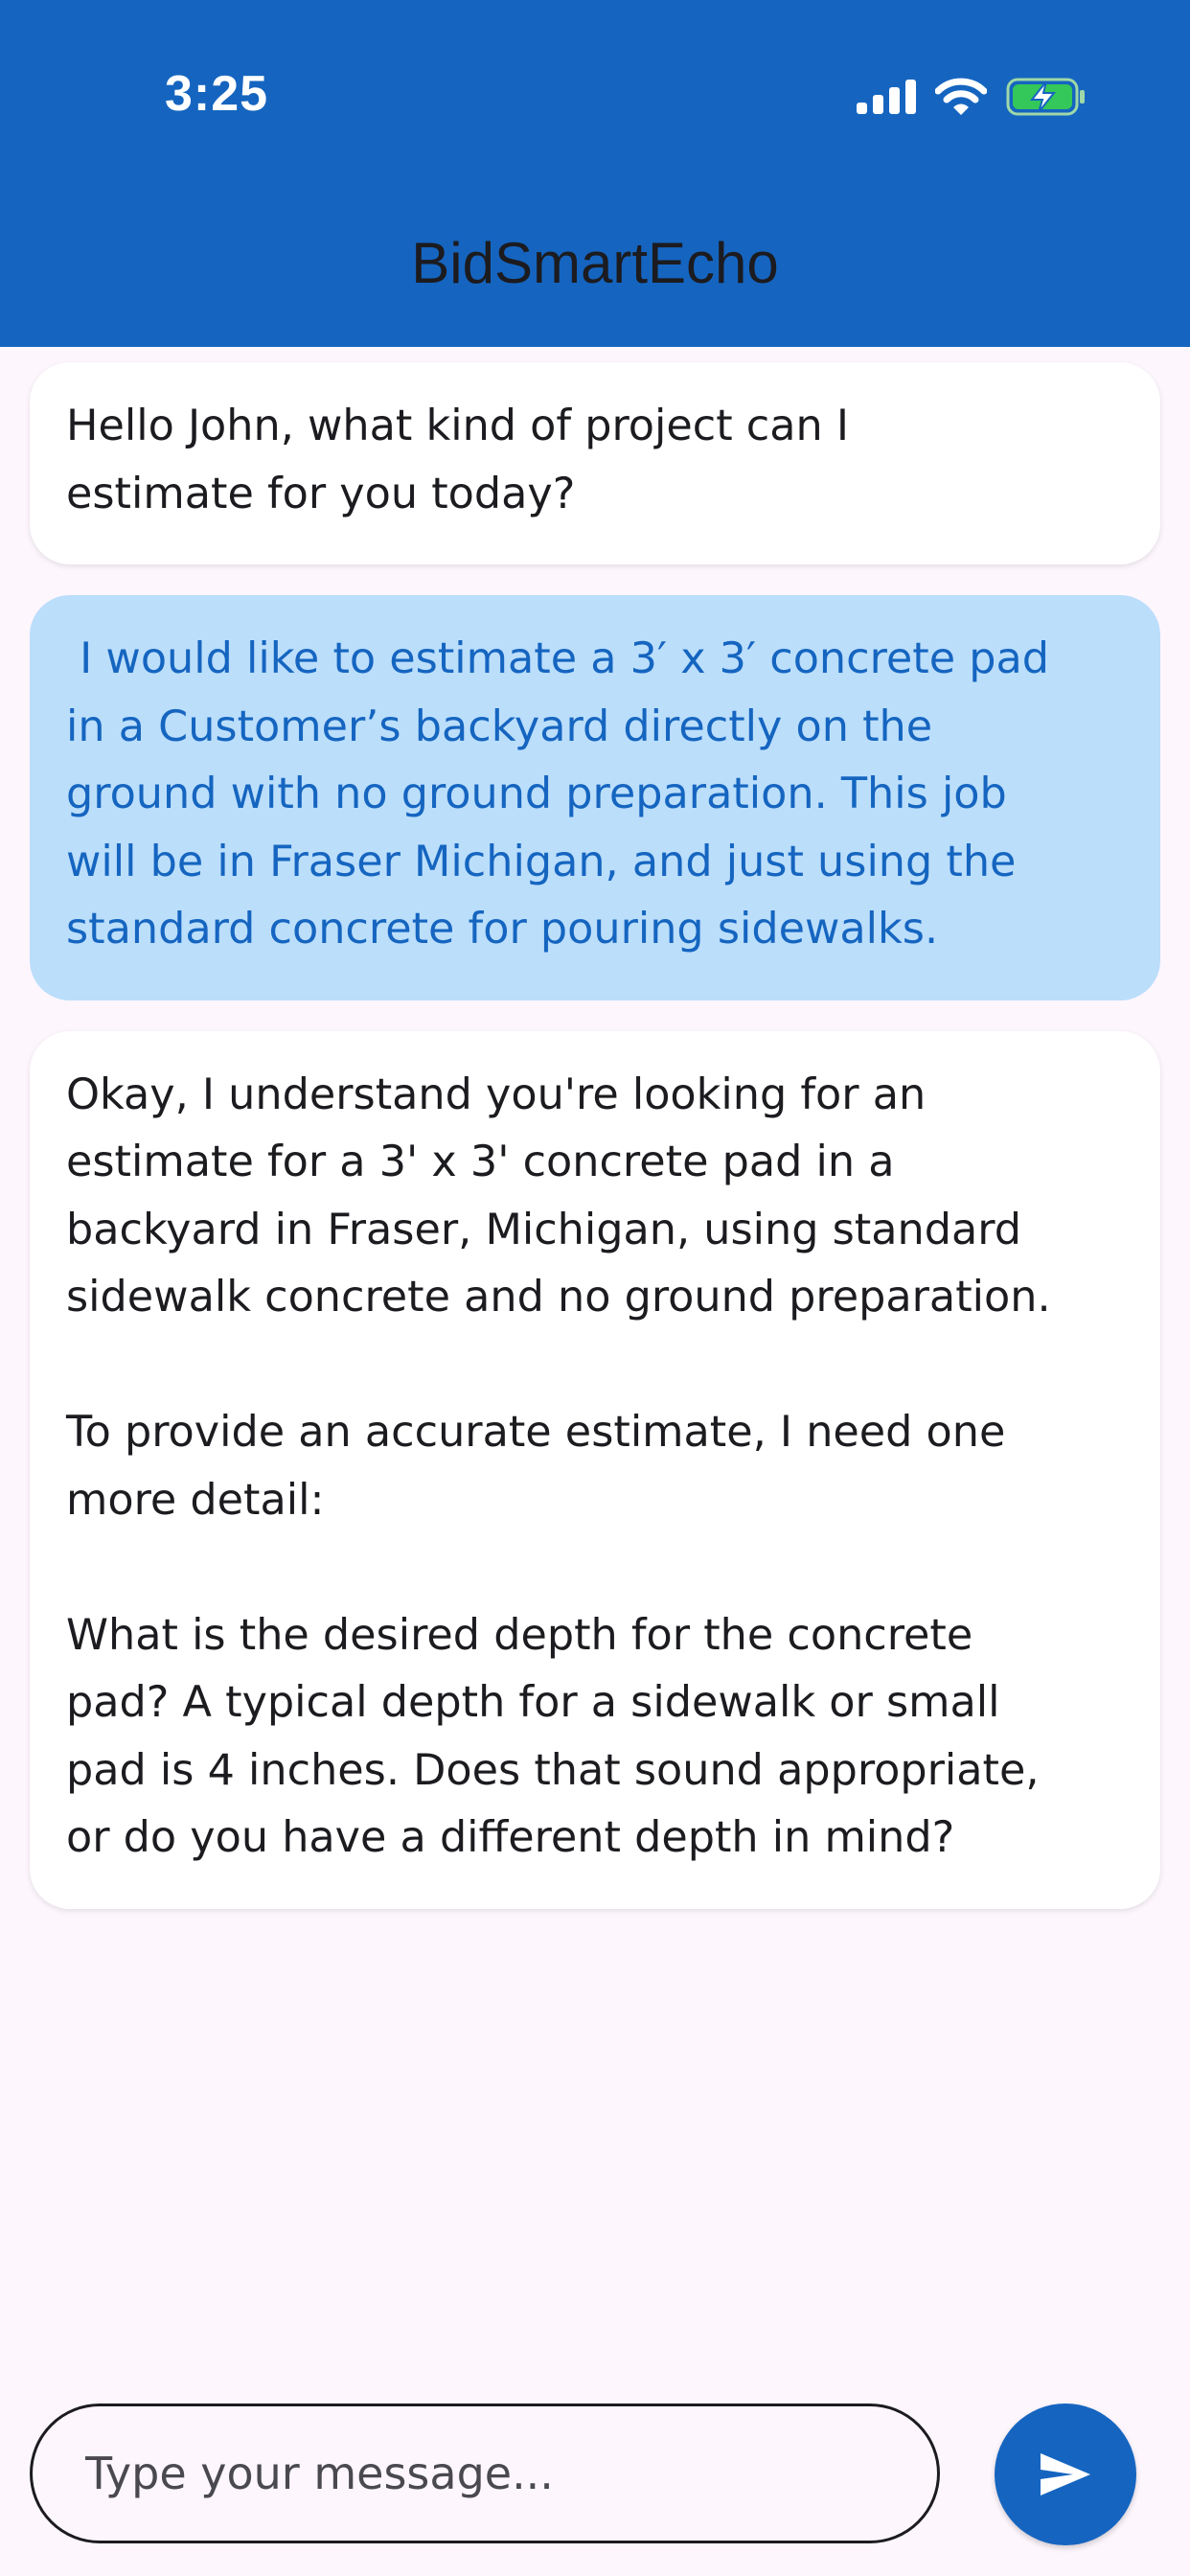  Describe the element at coordinates (961, 96) in the screenshot. I see `wifi-icon` at that location.